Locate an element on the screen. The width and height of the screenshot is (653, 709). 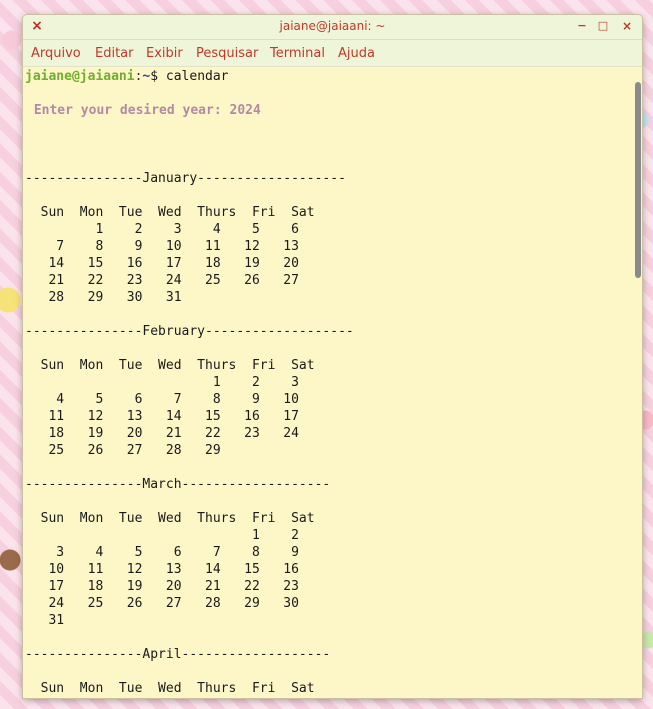
scrollbar-thumb is located at coordinates (638, 180).